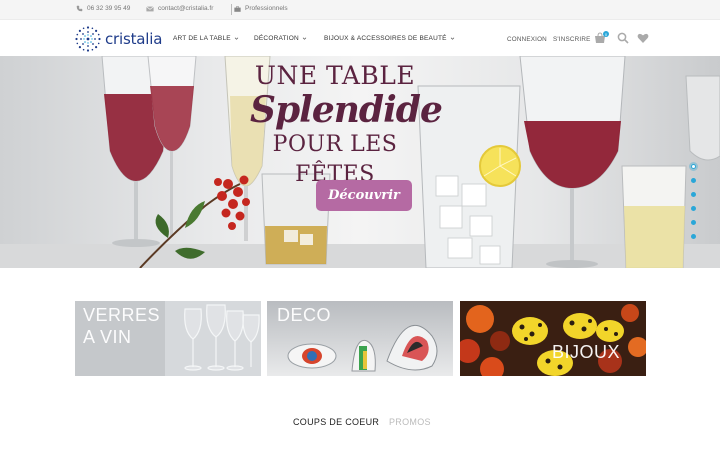 This screenshot has width=720, height=450. What do you see at coordinates (623, 38) in the screenshot?
I see `search-icon` at bounding box center [623, 38].